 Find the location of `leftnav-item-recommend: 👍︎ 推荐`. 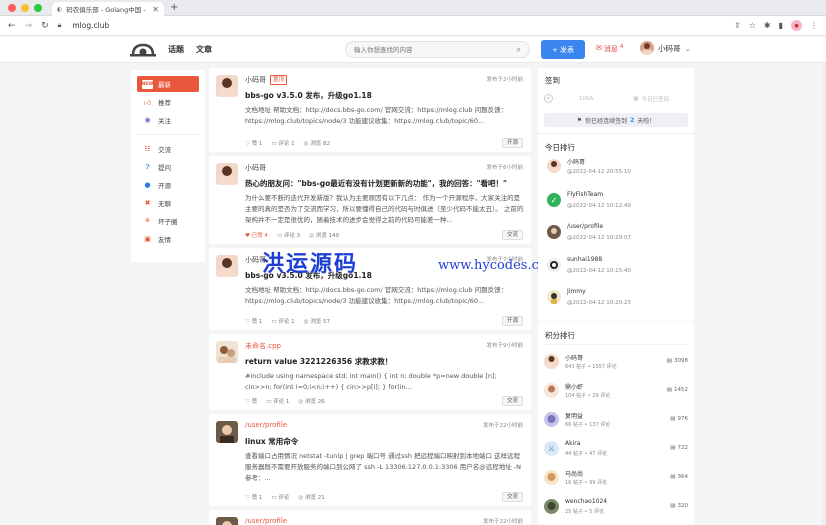

leftnav-item-recommend: 👍︎ 推荐 is located at coordinates (168, 102).